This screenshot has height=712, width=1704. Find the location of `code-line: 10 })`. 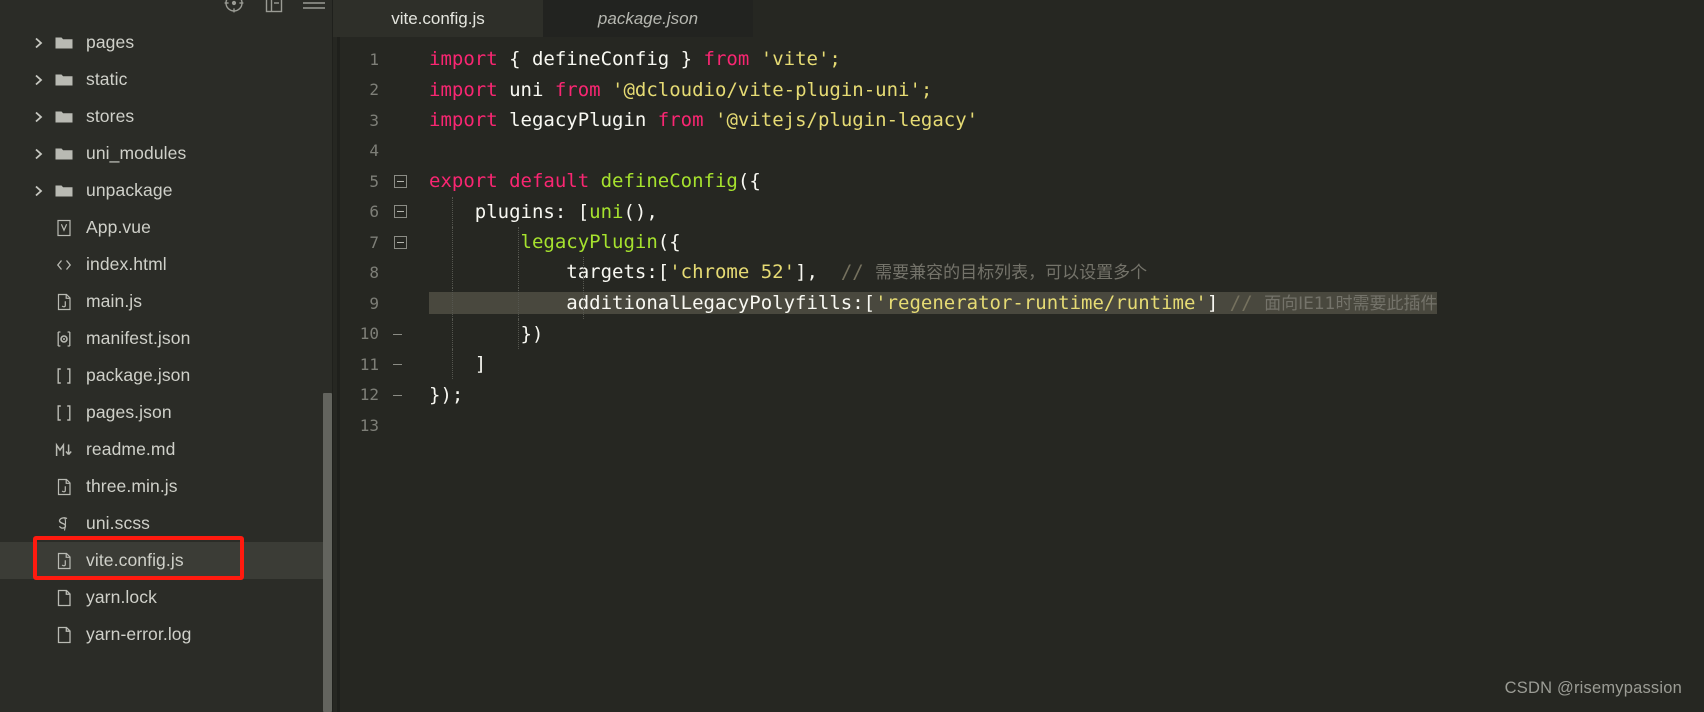

code-line: 10 }) is located at coordinates (1018, 334).